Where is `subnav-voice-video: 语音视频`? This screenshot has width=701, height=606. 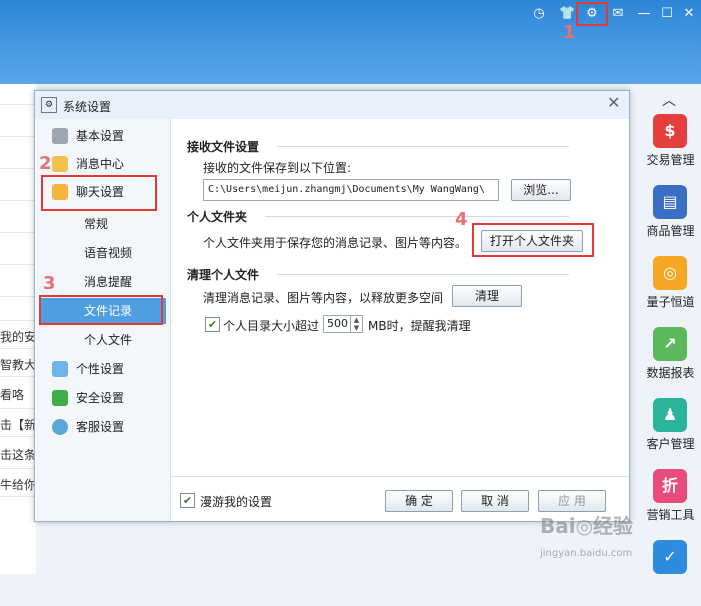
subnav-voice-video: 语音视频 is located at coordinates (103, 253).